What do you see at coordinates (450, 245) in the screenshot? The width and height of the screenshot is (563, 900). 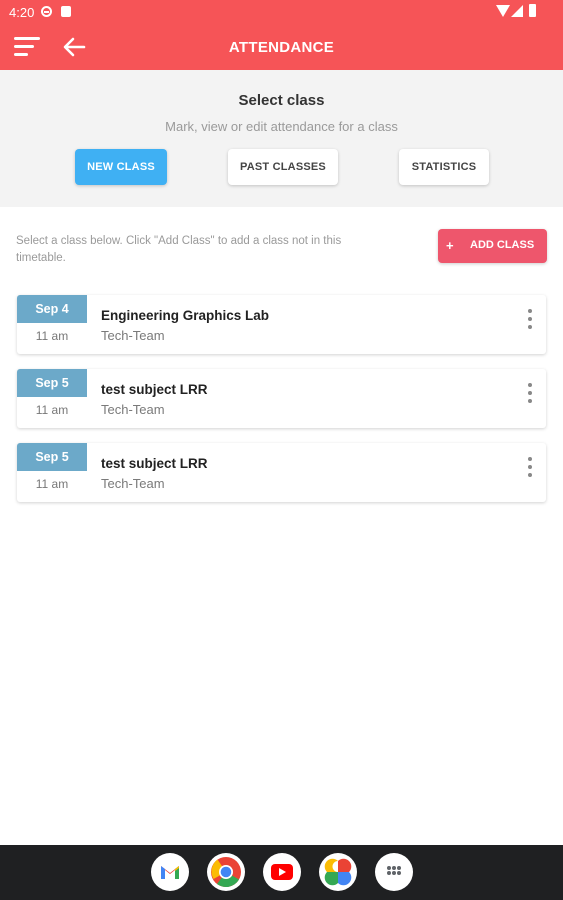 I see `plus-icon: +` at bounding box center [450, 245].